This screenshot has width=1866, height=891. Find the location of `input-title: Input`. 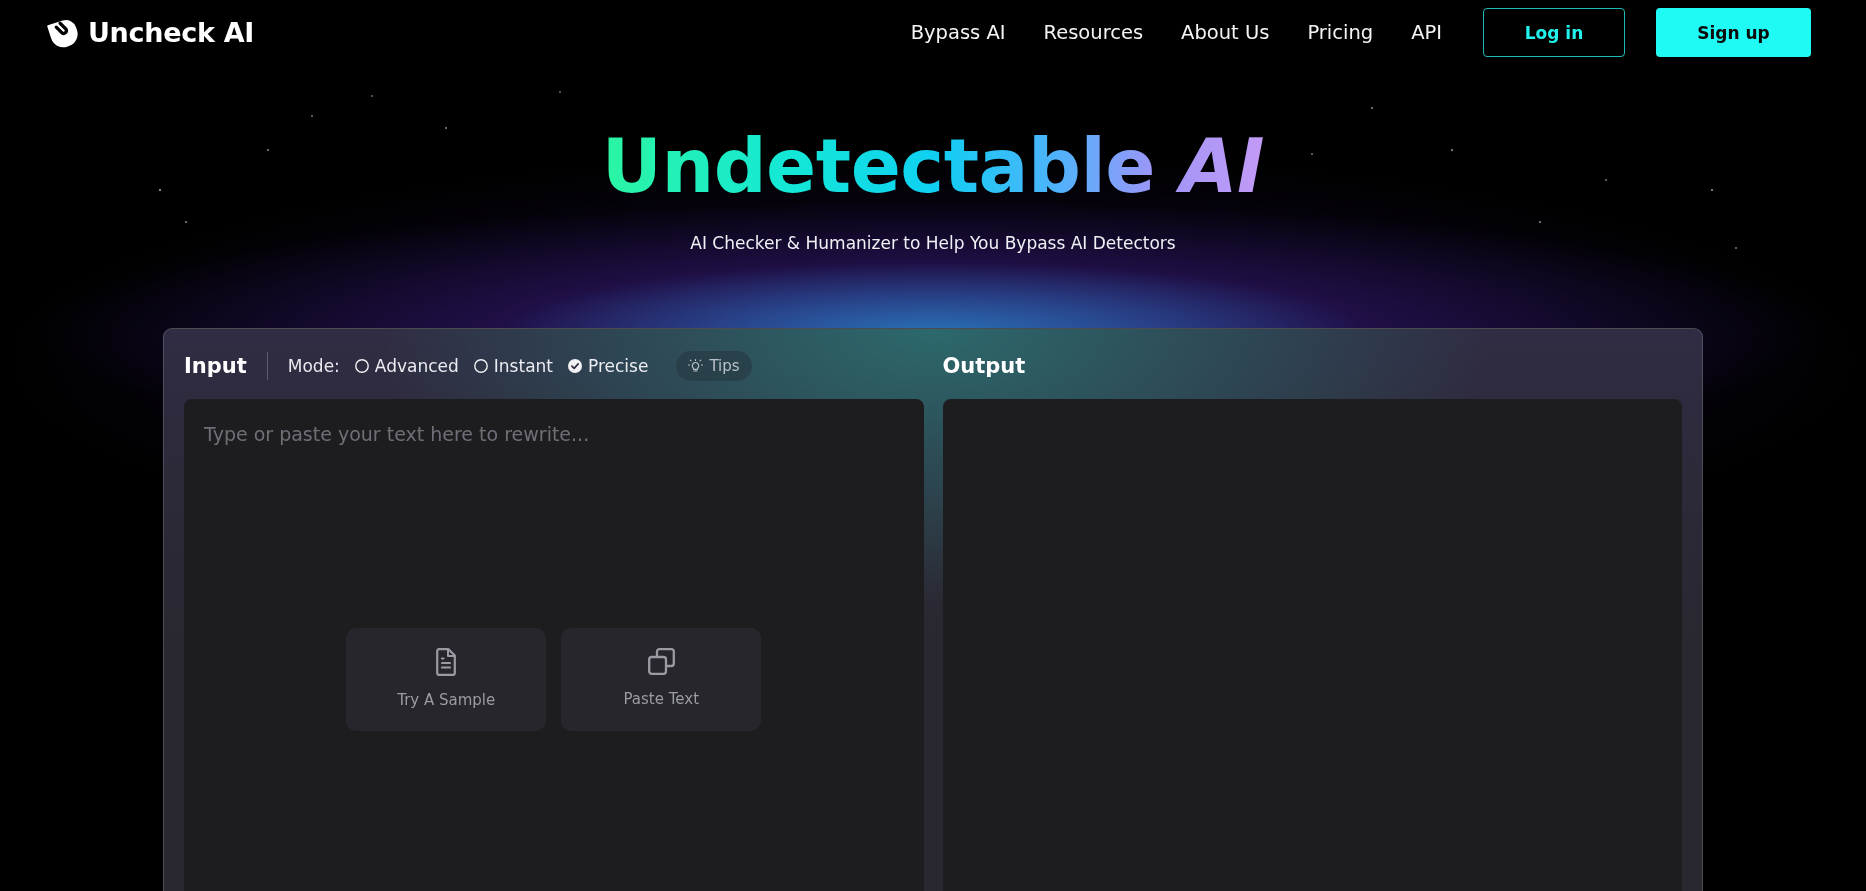

input-title: Input is located at coordinates (215, 366).